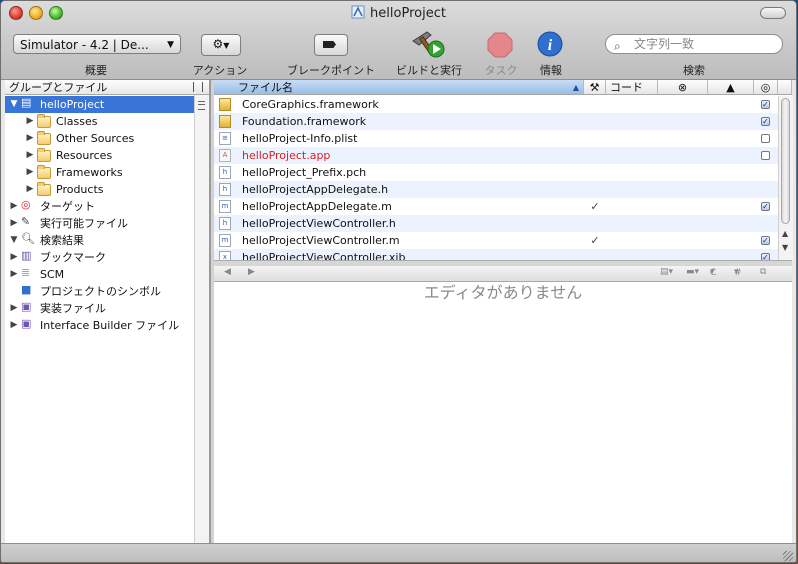 Image resolution: width=798 pixels, height=564 pixels. Describe the element at coordinates (220, 70) in the screenshot. I see `action-label: アクション` at that location.